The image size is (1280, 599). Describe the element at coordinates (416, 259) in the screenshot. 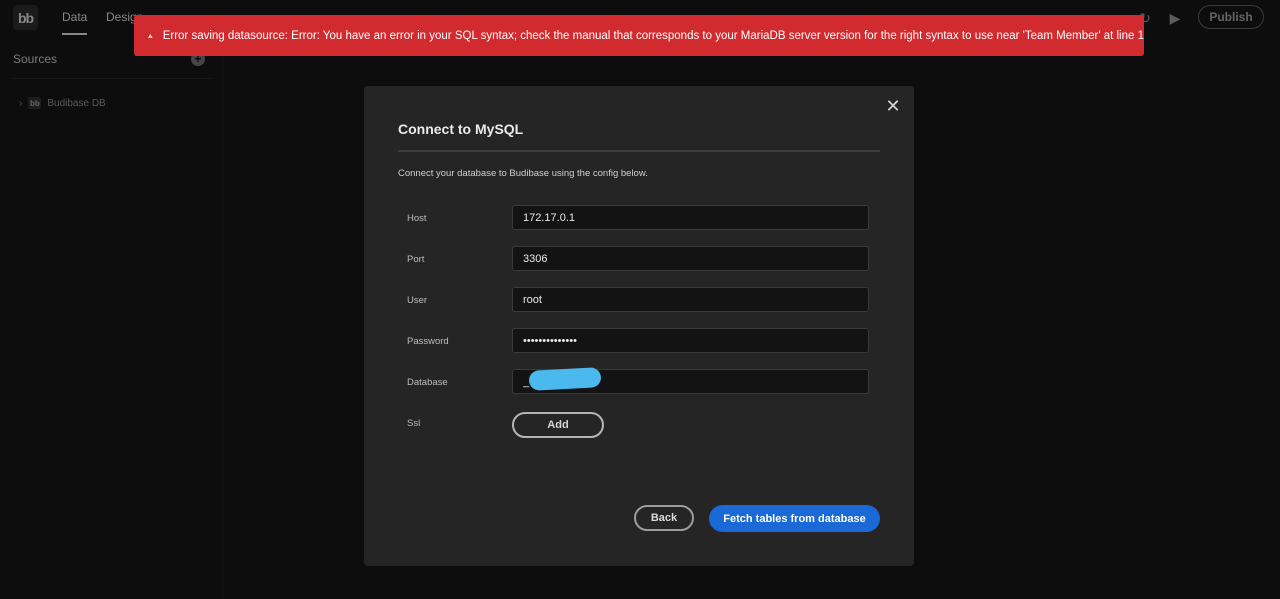

I see `port-label: Port` at that location.